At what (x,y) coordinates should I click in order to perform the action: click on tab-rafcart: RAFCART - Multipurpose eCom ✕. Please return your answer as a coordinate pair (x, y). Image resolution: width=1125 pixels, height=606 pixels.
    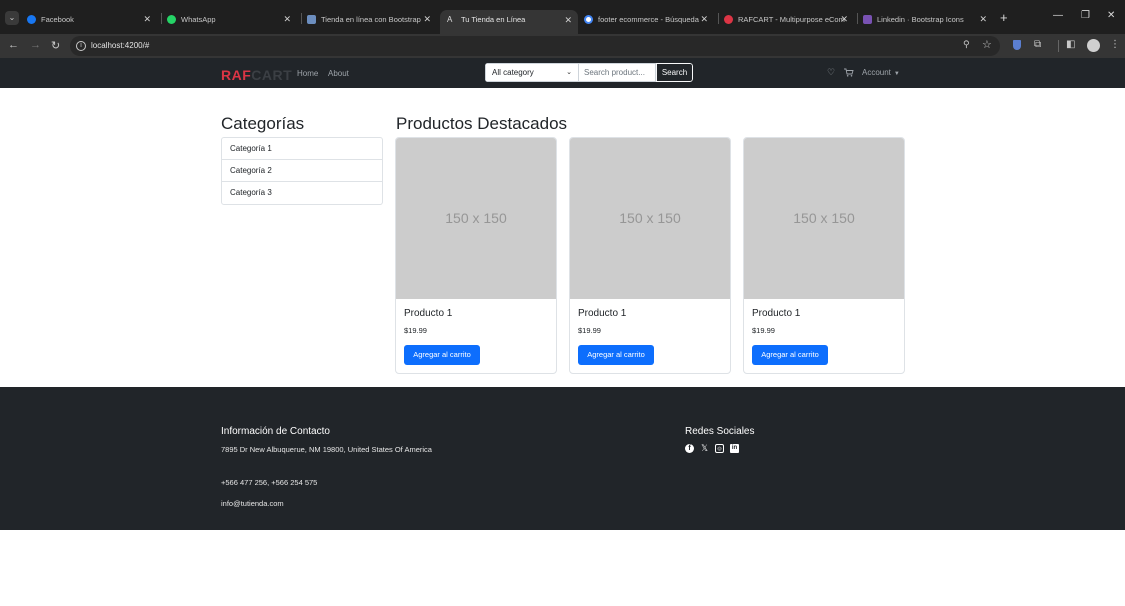
    Looking at the image, I should click on (789, 19).